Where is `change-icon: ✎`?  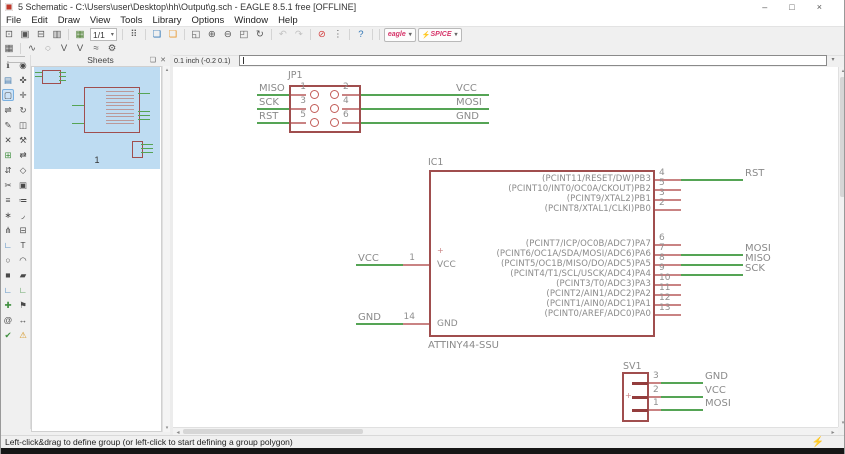
change-icon: ✎ is located at coordinates (8, 125).